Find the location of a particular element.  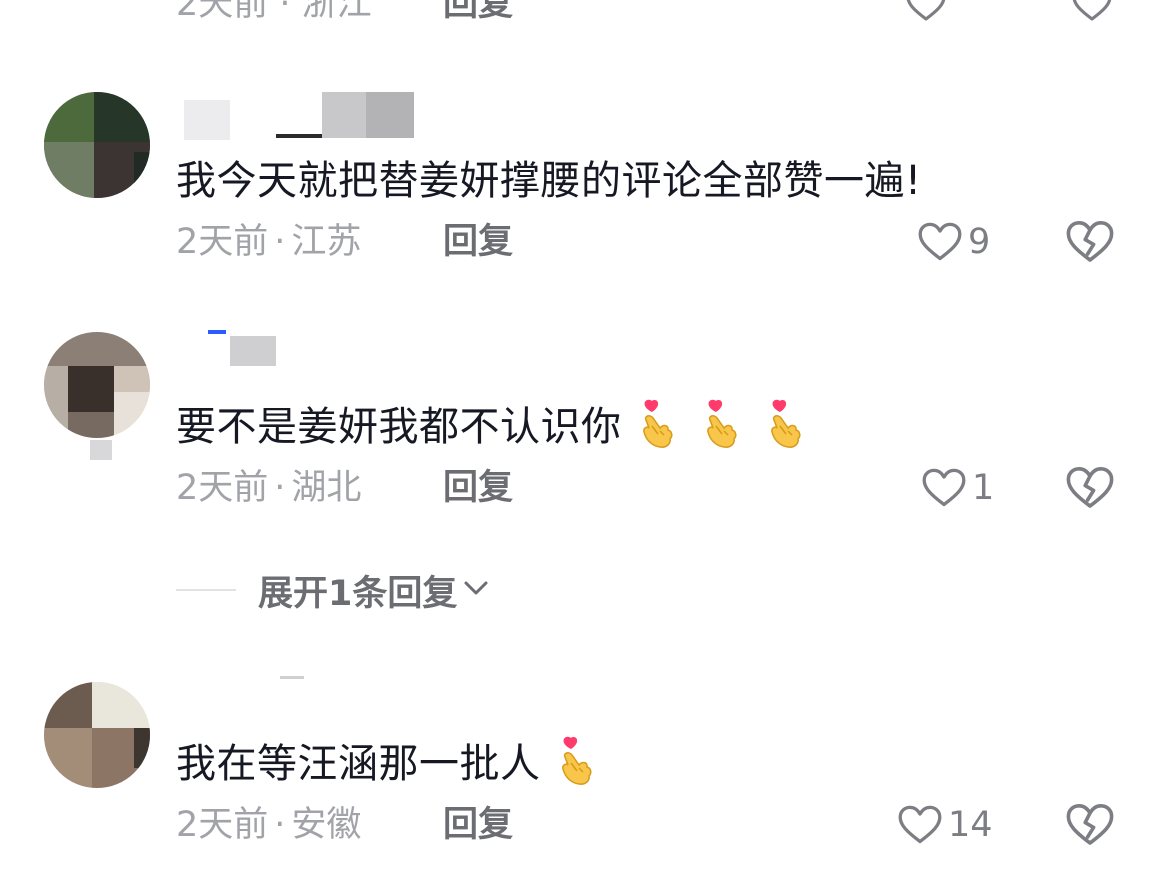

comment-time-location: 2天前 · 安徽 is located at coordinates (269, 825).